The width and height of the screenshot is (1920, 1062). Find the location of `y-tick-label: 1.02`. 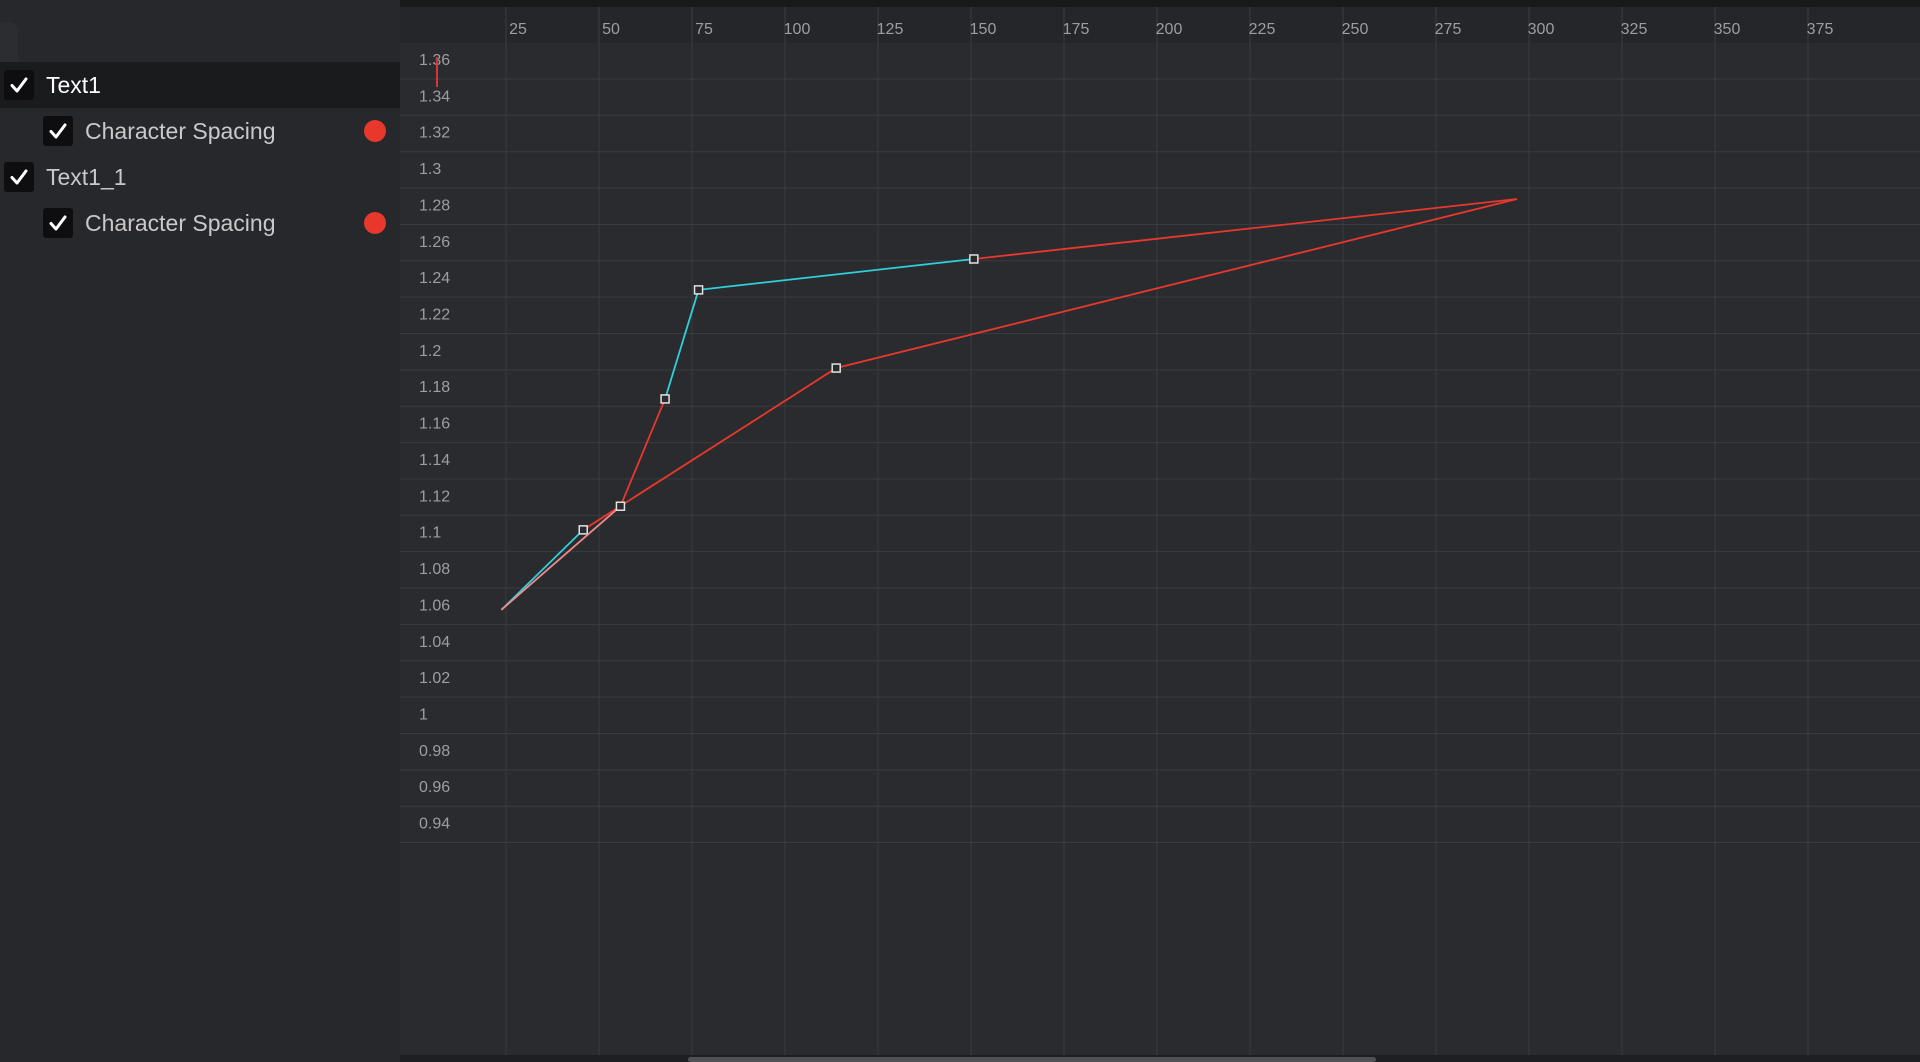

y-tick-label: 1.02 is located at coordinates (434, 678).